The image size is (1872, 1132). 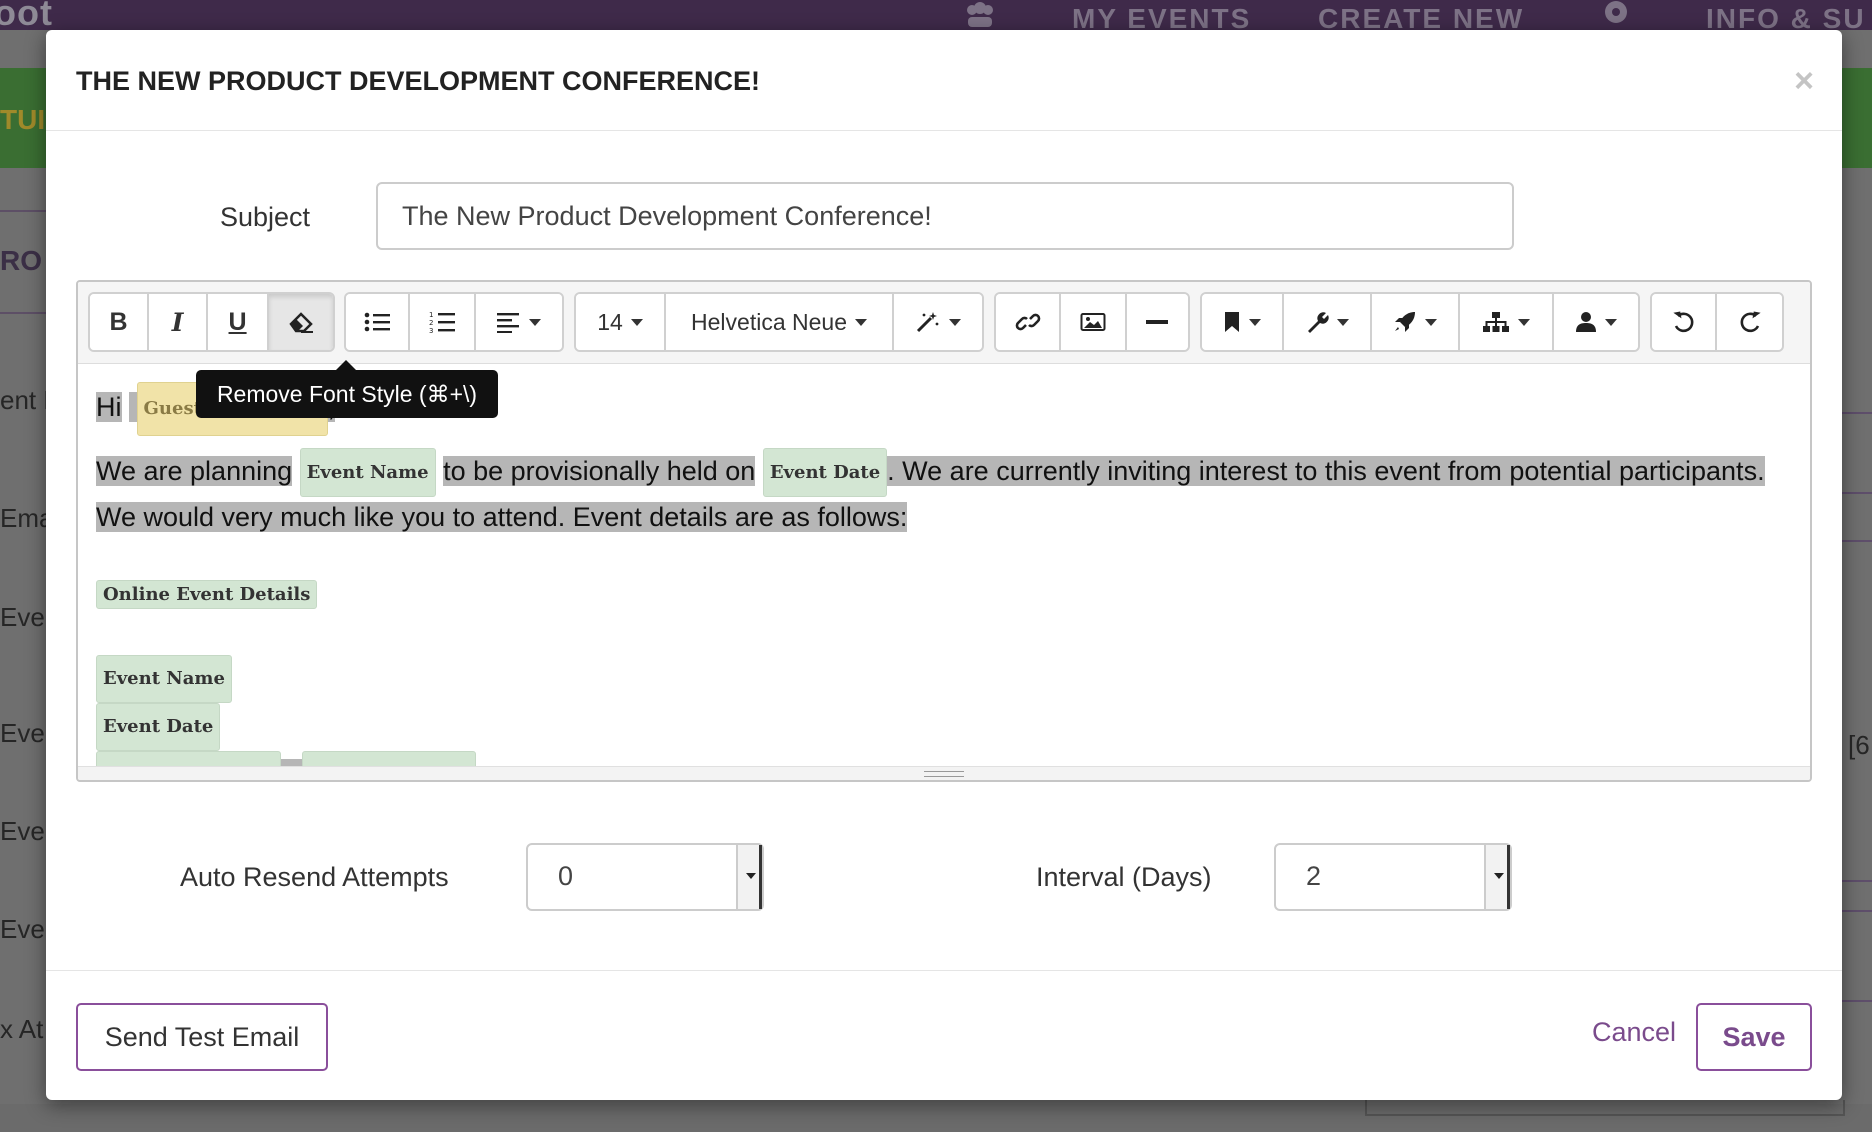 I want to click on editor-toolbar: B I U 123 14 Helvetica Neue, so click(x=944, y=323).